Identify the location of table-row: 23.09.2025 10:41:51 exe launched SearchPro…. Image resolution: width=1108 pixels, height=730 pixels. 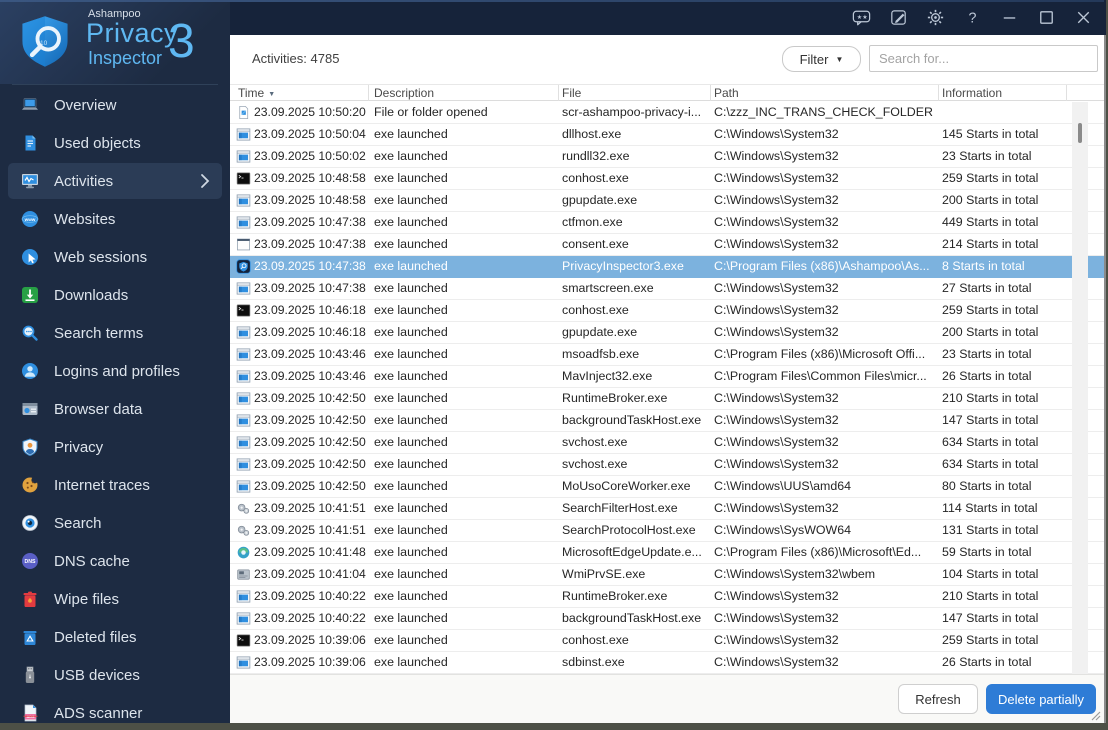
(667, 531).